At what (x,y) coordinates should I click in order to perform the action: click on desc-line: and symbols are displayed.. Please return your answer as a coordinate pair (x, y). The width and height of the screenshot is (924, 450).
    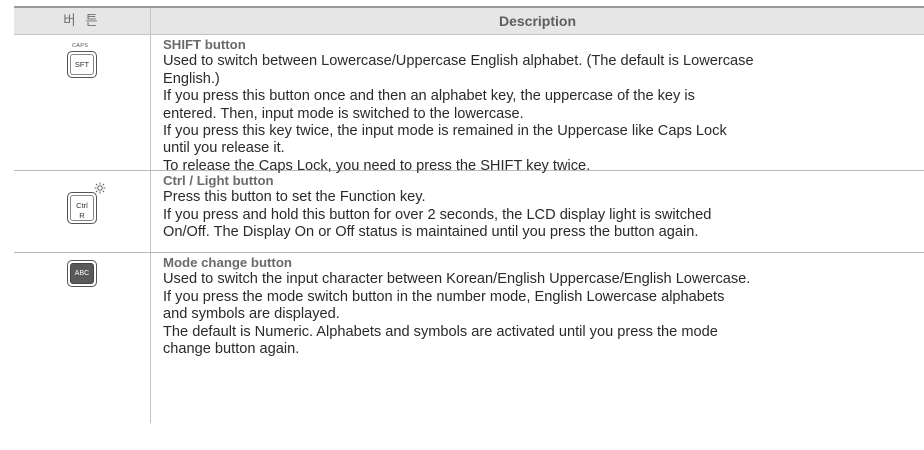
    Looking at the image, I should click on (251, 314).